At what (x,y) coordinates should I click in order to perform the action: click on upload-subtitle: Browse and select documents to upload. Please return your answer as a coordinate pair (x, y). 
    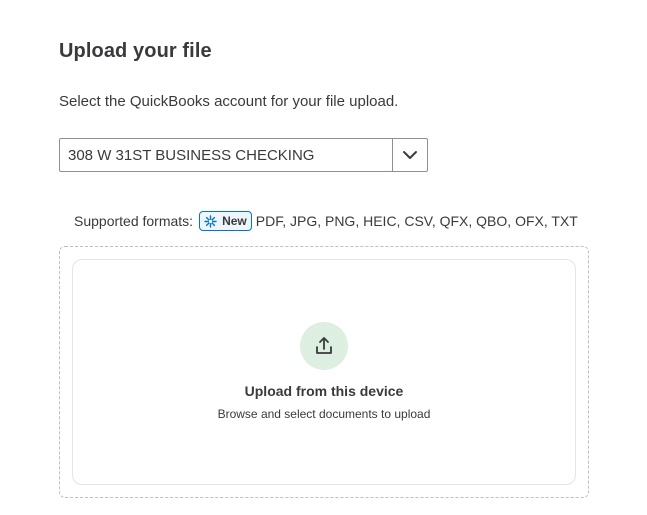
    Looking at the image, I should click on (324, 414).